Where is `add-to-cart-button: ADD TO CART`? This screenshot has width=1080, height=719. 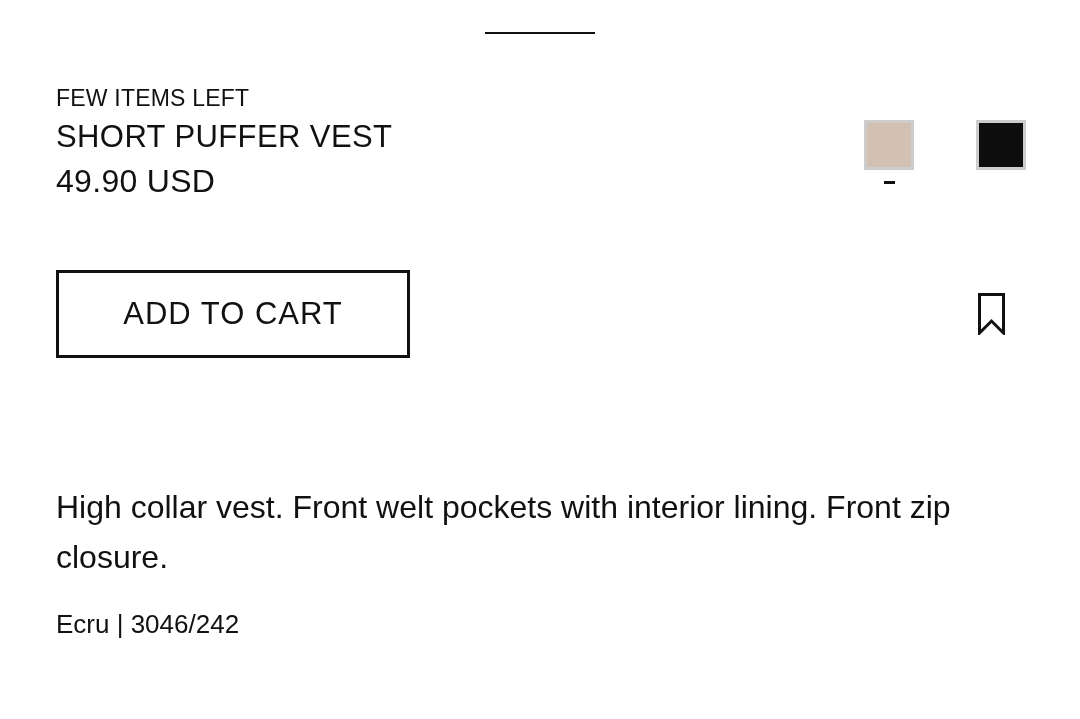 add-to-cart-button: ADD TO CART is located at coordinates (233, 314).